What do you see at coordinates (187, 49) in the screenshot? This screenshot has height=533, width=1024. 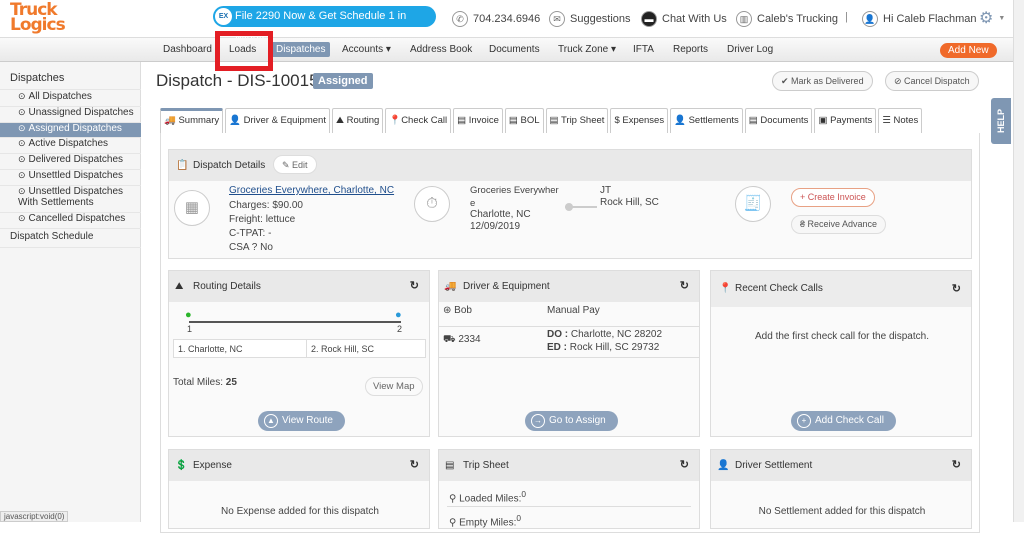 I see `nav-dashboard: Dashboard` at bounding box center [187, 49].